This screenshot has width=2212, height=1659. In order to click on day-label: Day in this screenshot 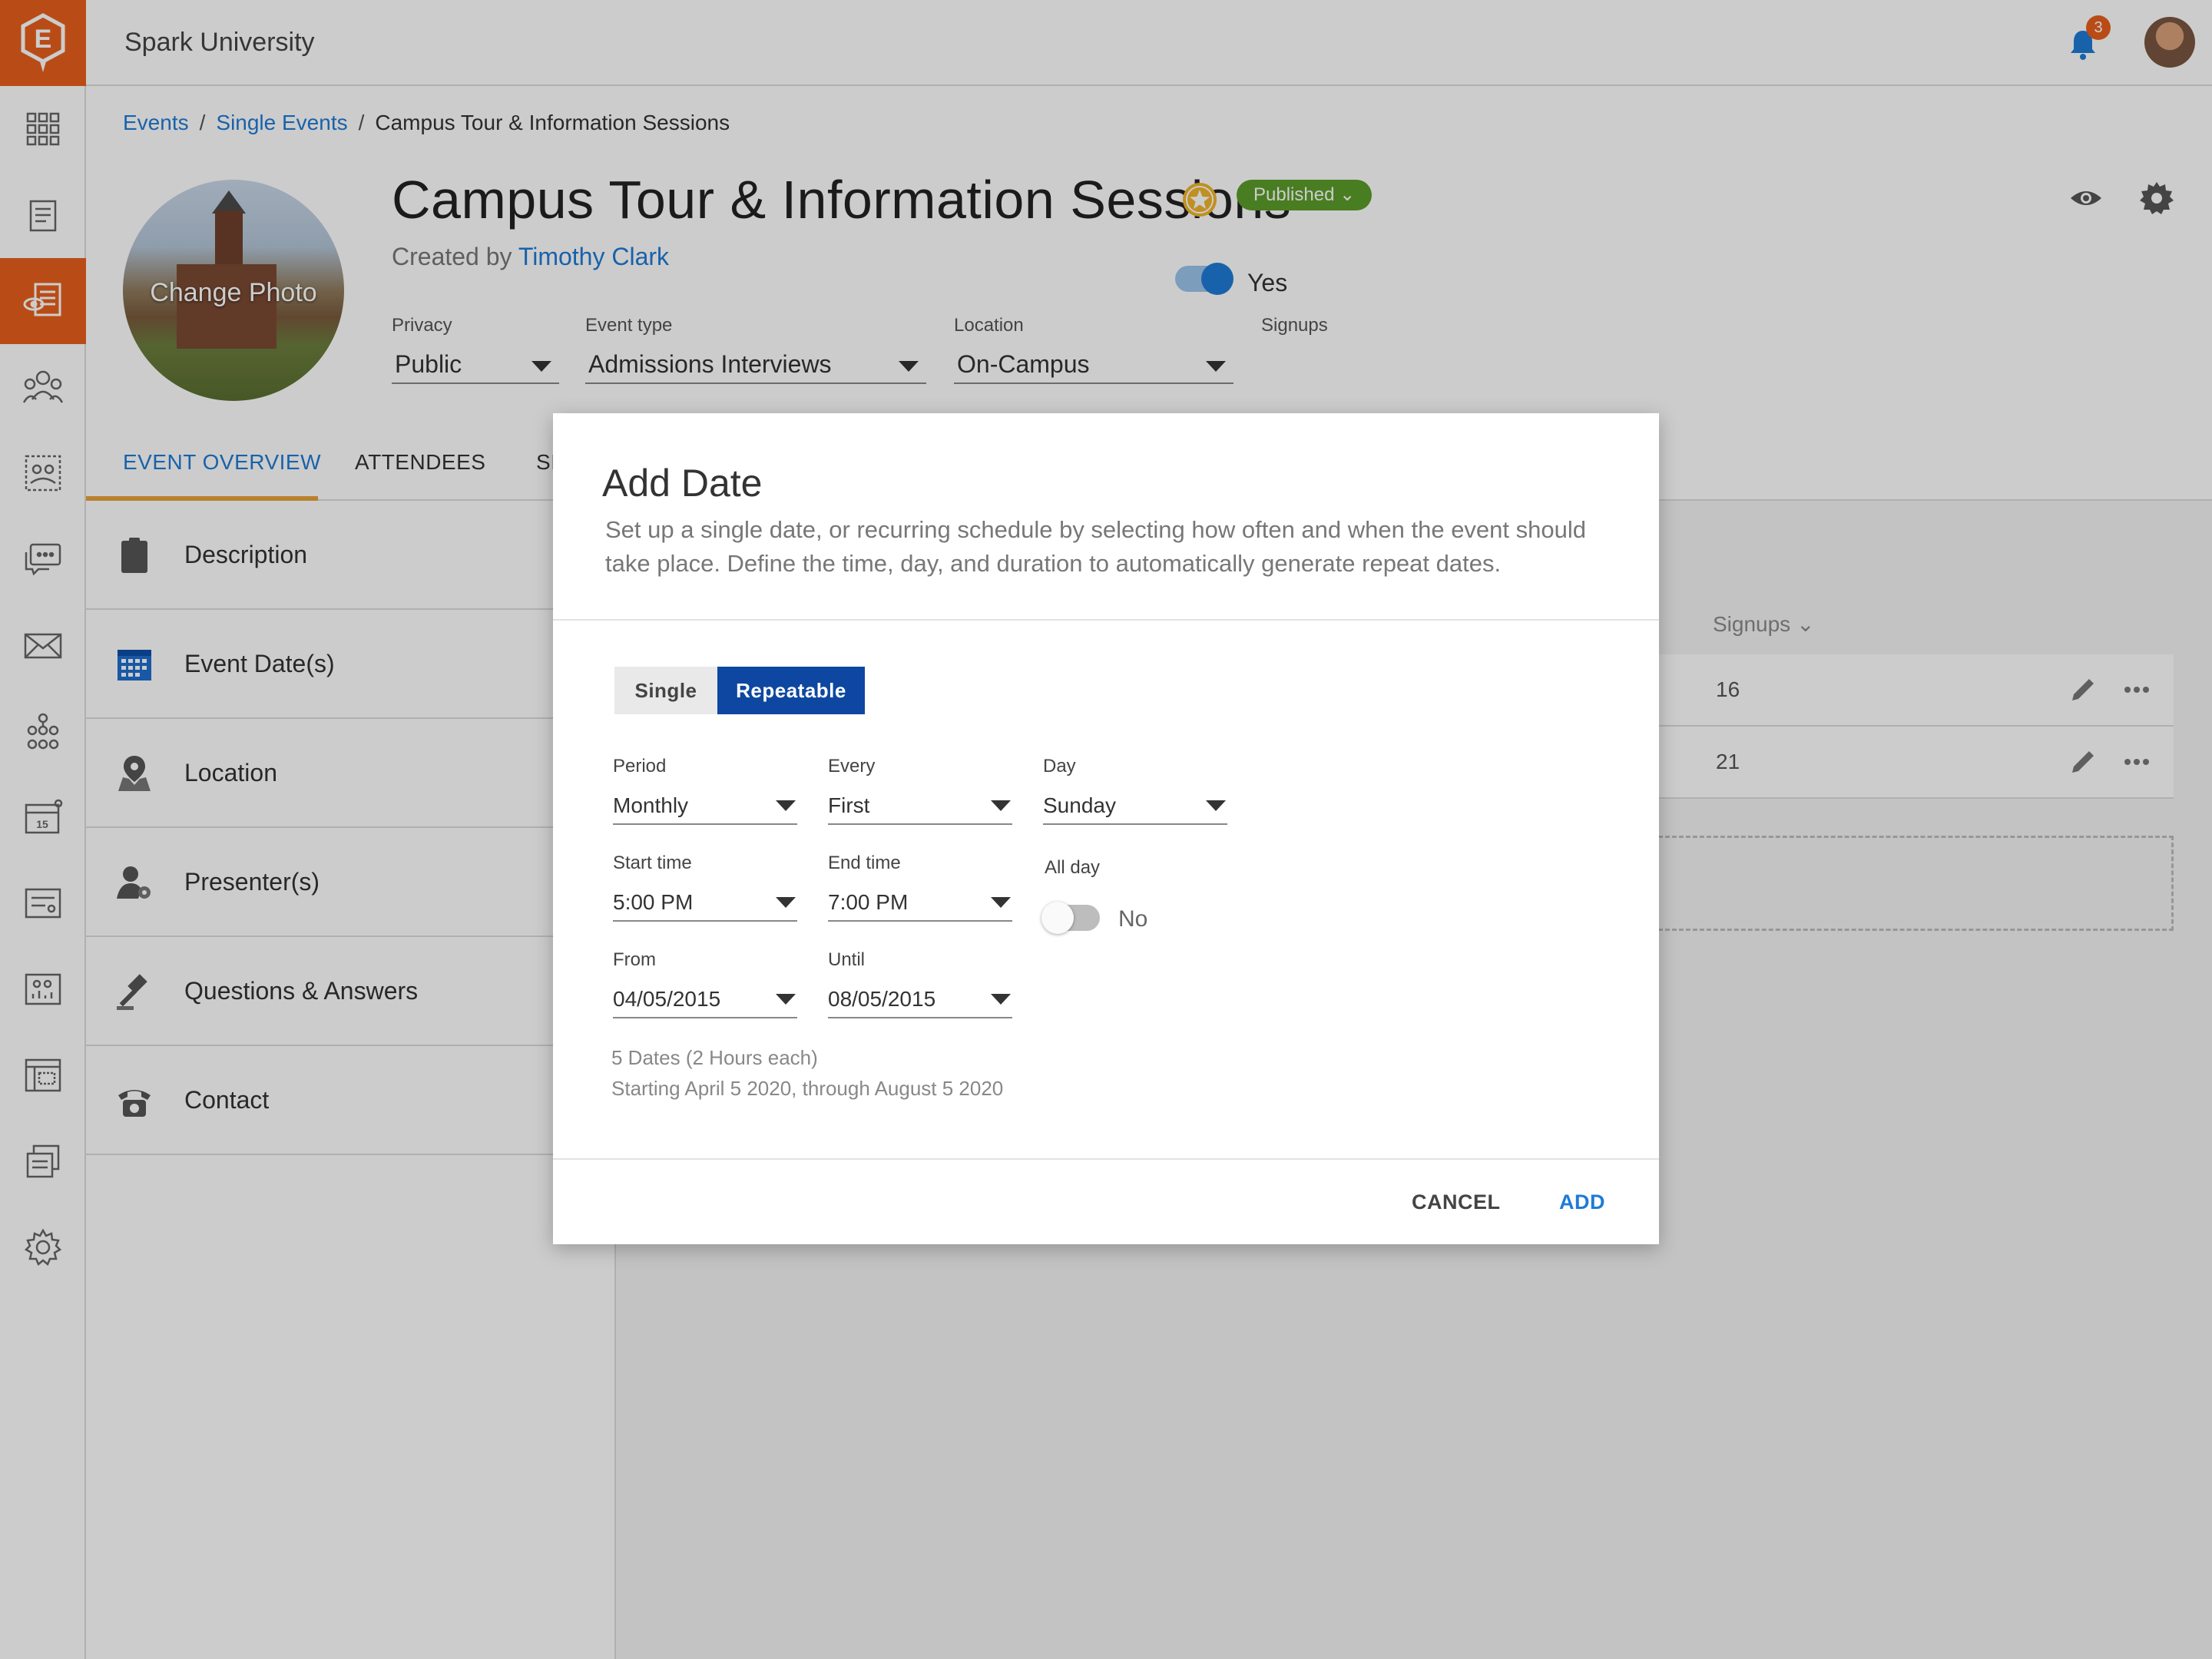, I will do `click(1060, 767)`.